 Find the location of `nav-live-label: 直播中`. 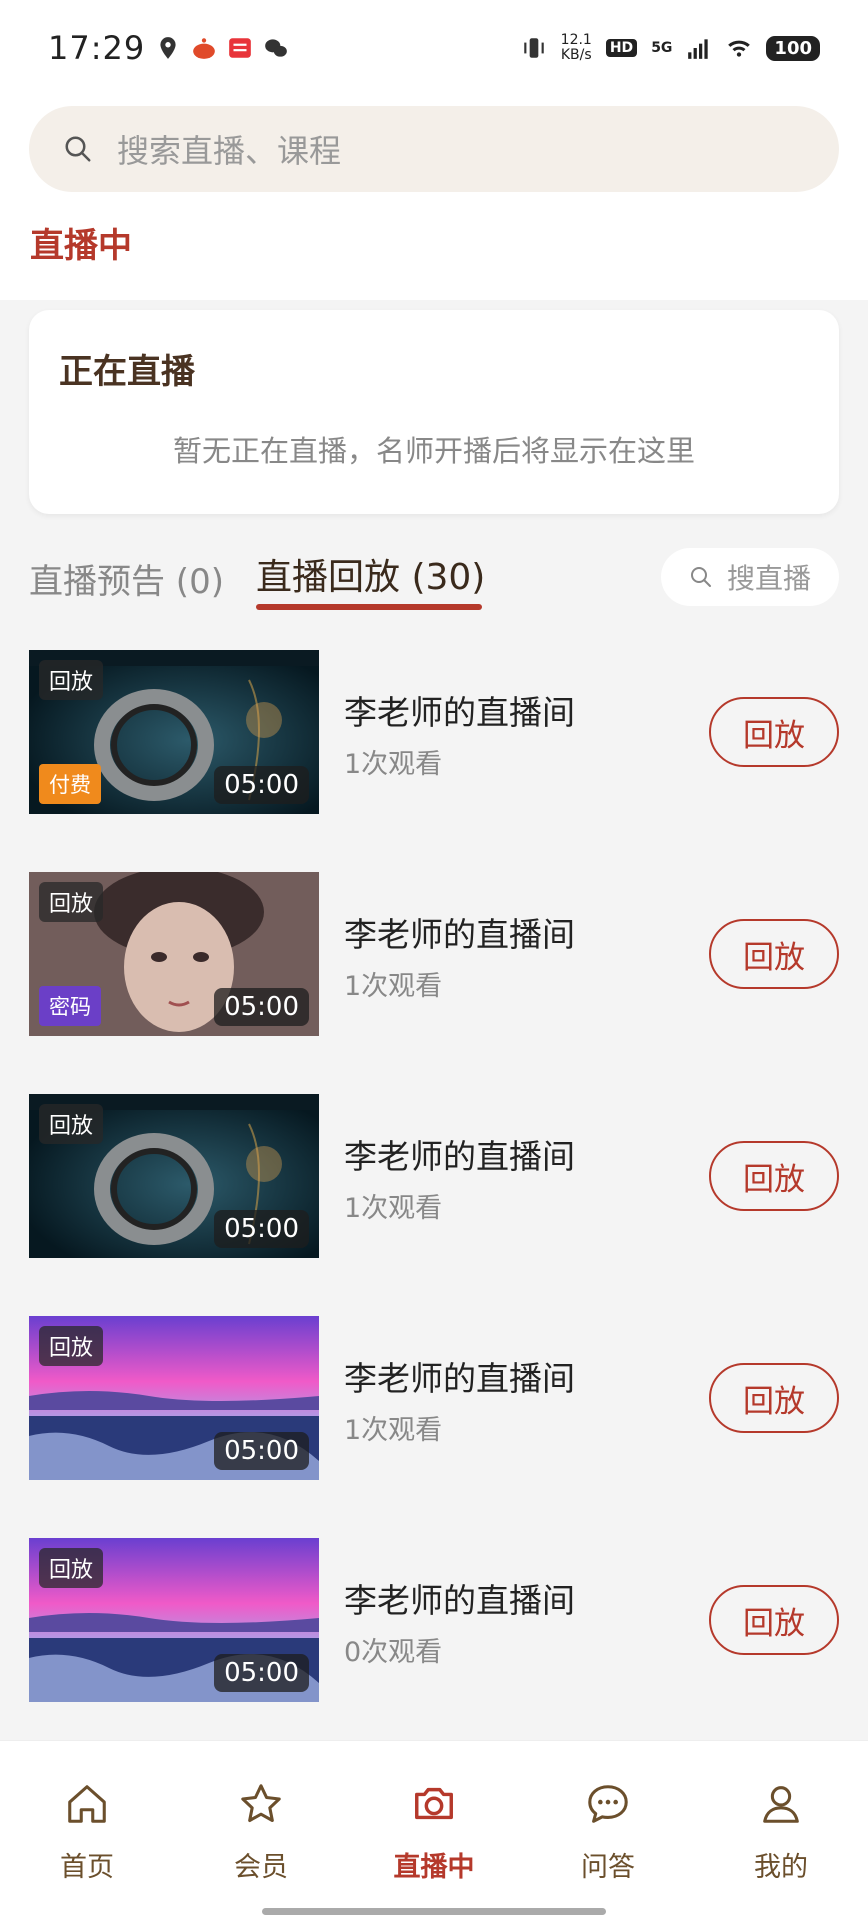

nav-live-label: 直播中 is located at coordinates (434, 1867).